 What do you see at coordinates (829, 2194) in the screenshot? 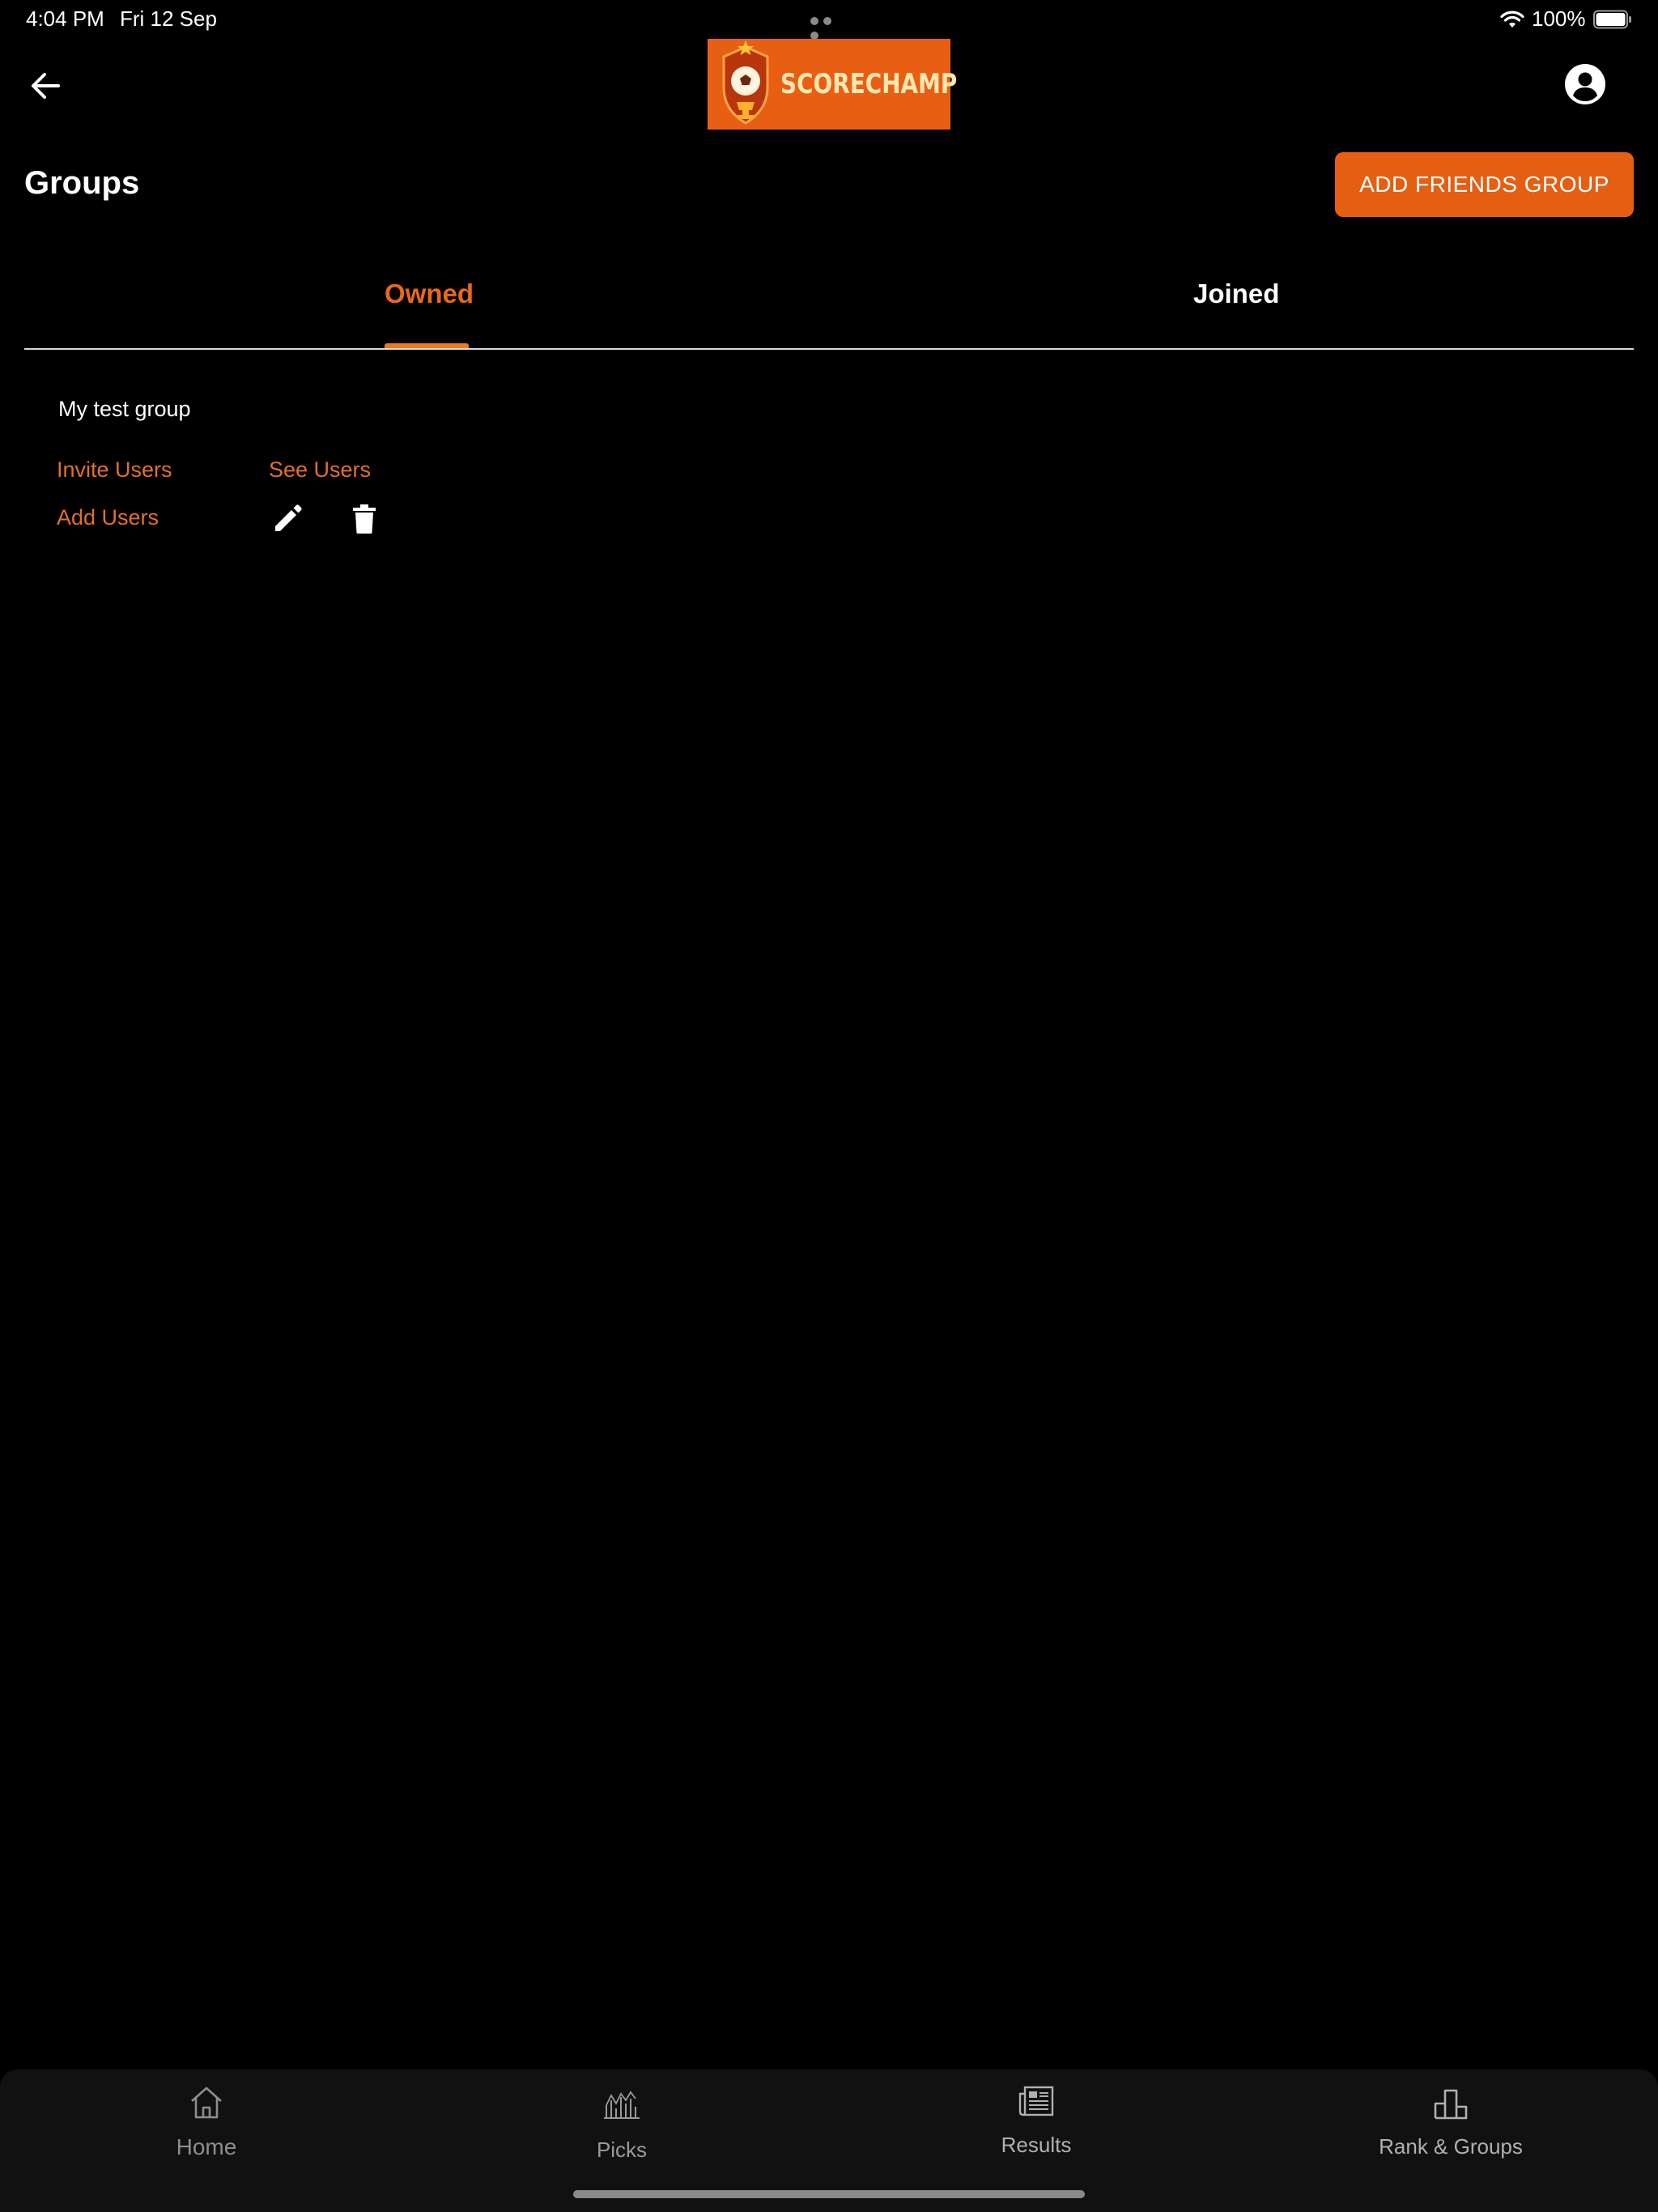
I see `home-indicator` at bounding box center [829, 2194].